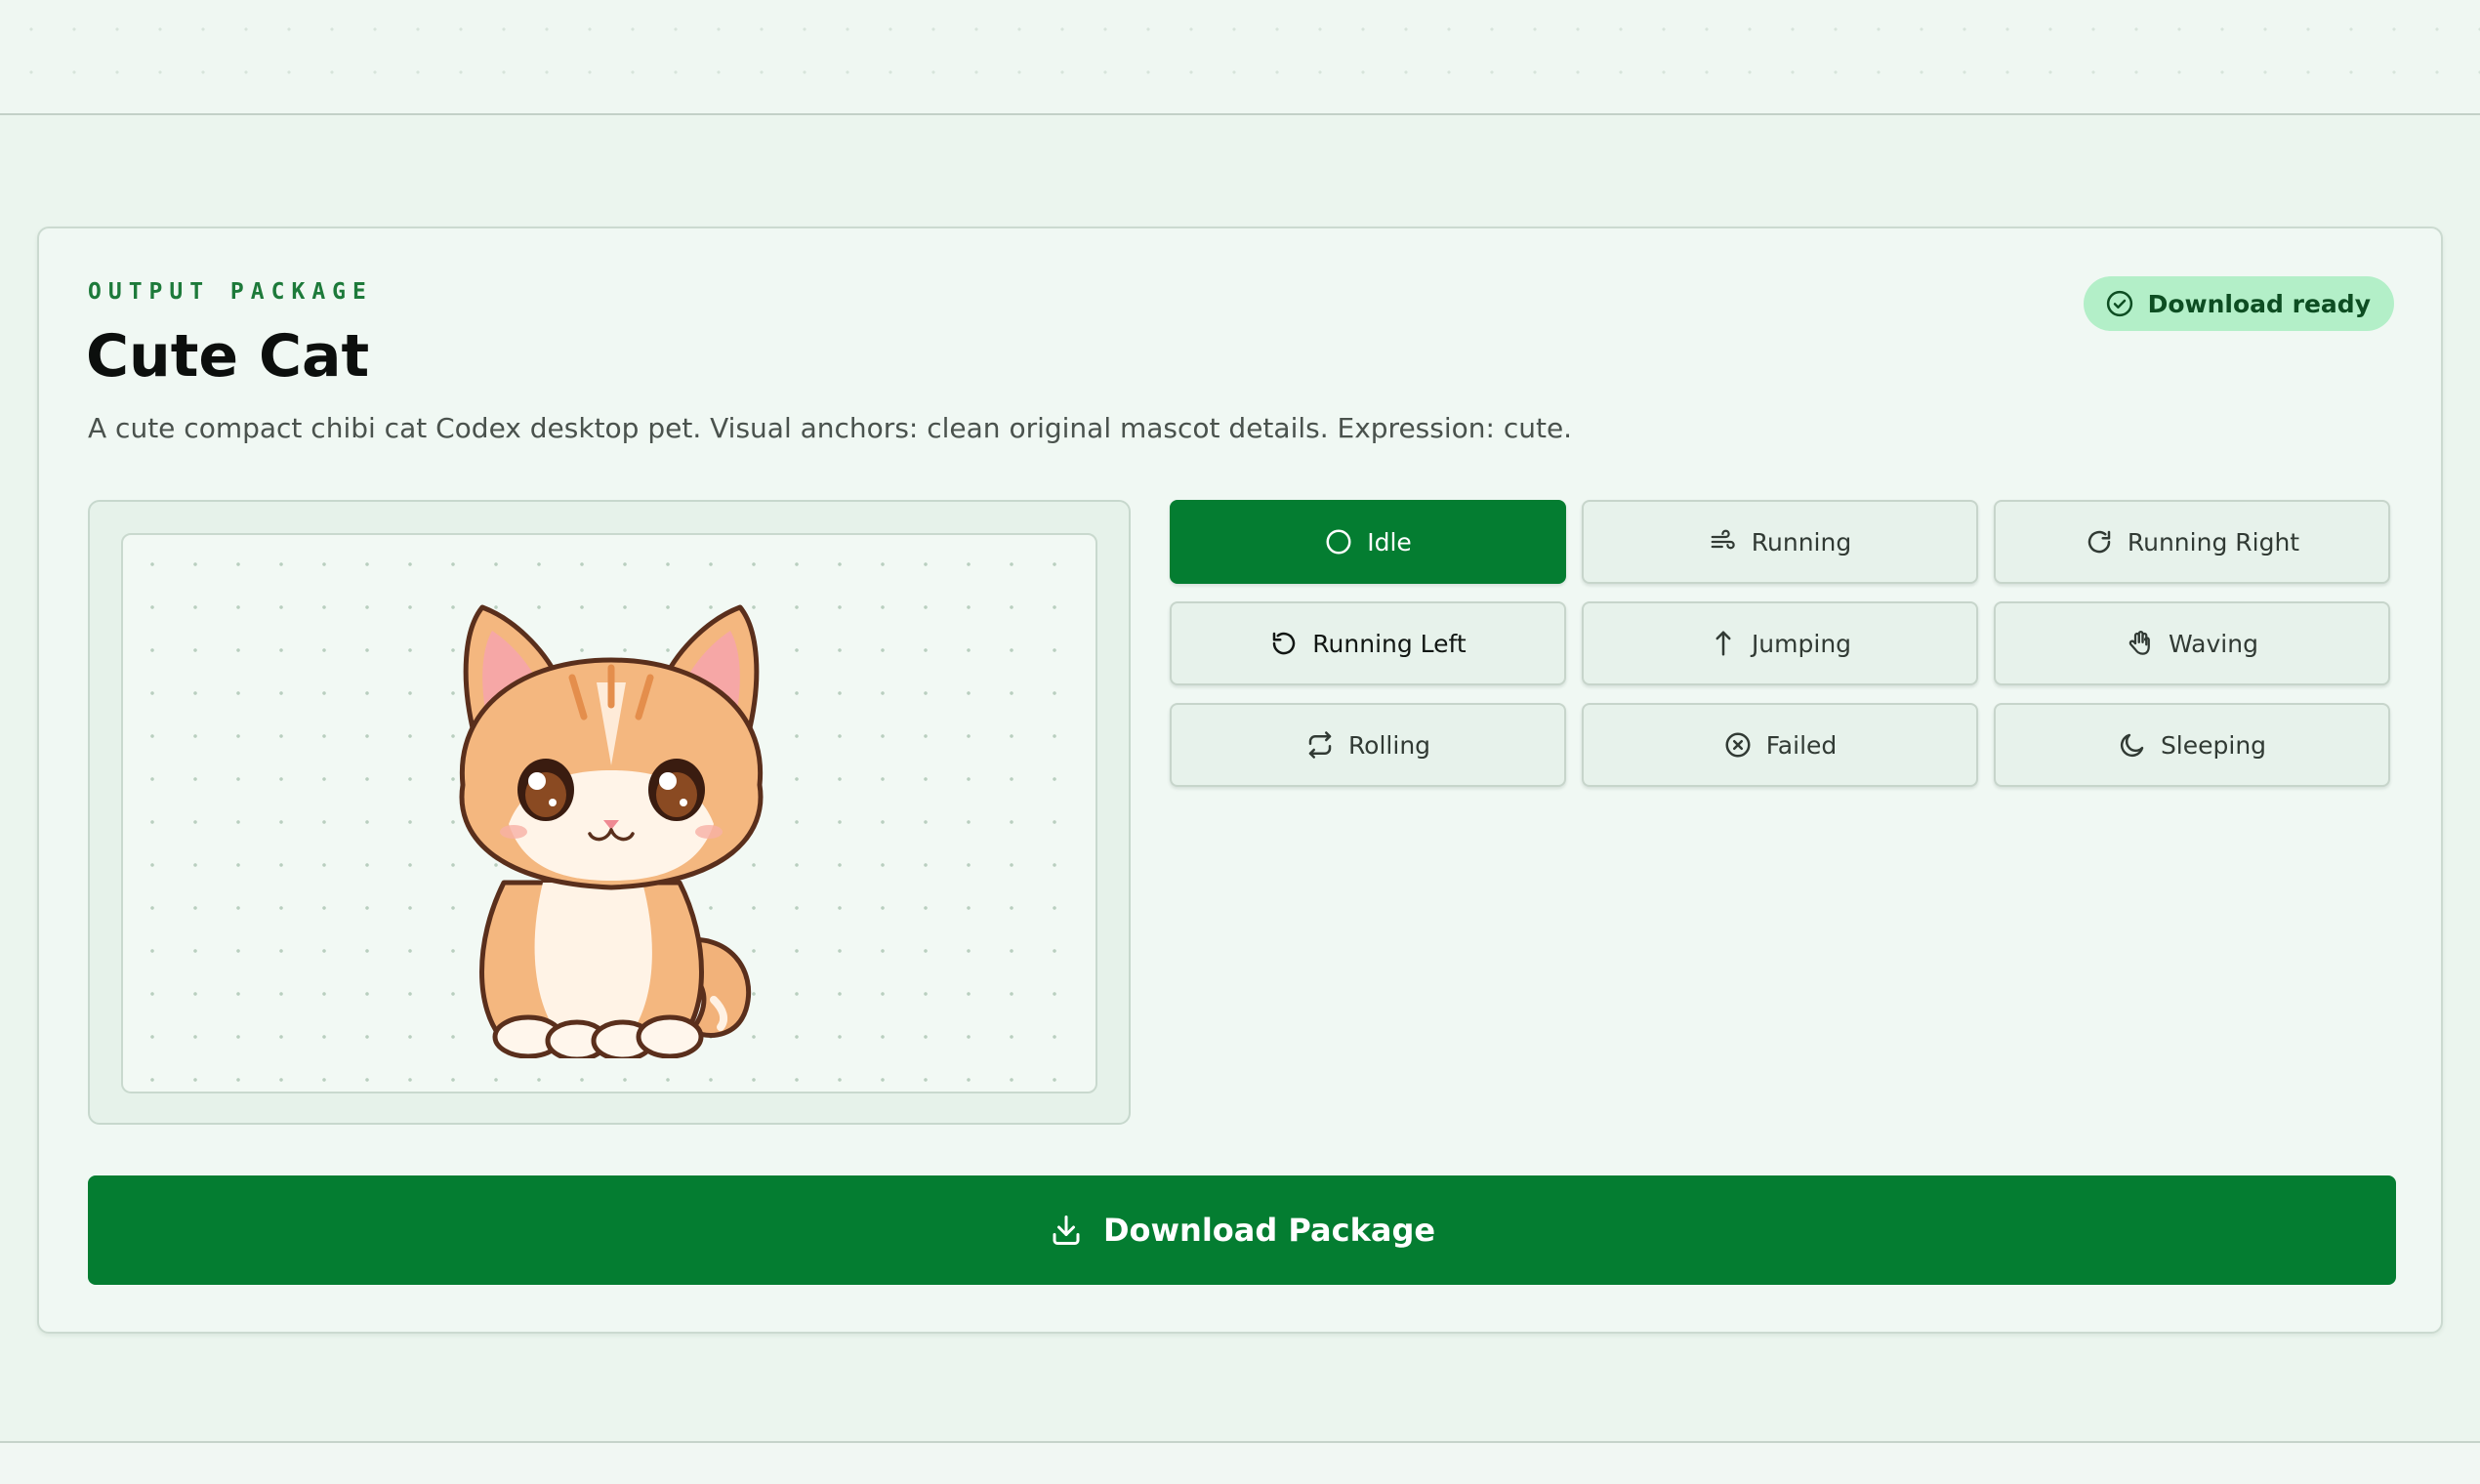 The width and height of the screenshot is (2480, 1484). Describe the element at coordinates (2139, 643) in the screenshot. I see `hand-icon` at that location.